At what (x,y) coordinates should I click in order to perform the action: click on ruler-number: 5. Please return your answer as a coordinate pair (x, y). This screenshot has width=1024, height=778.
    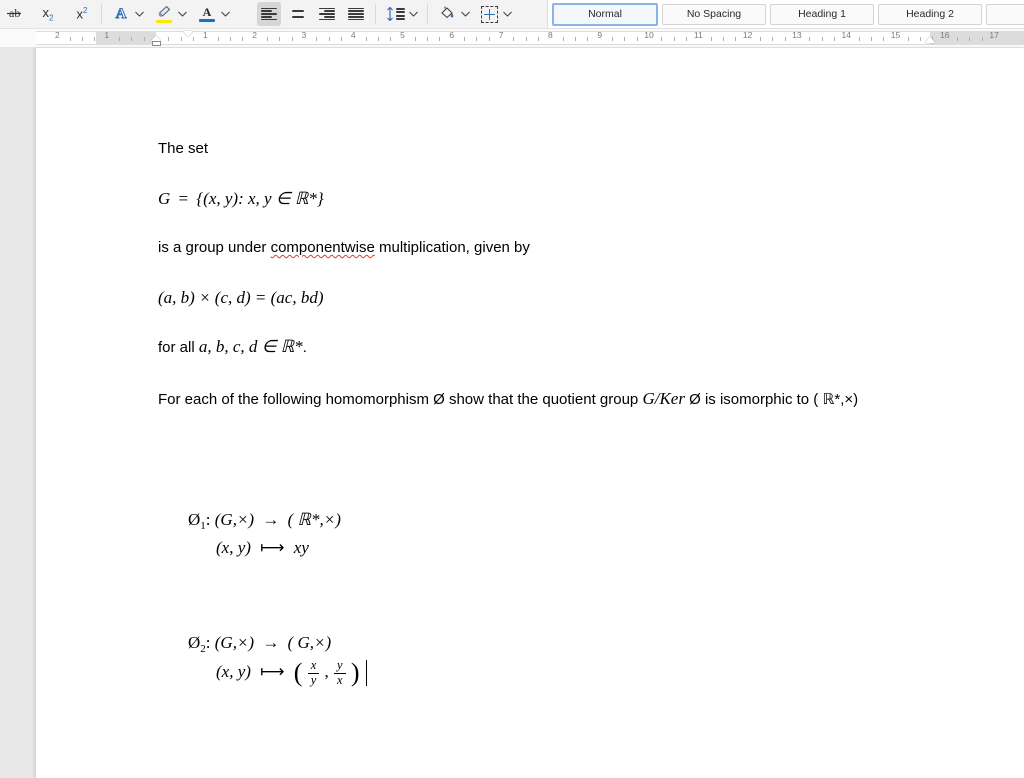
    Looking at the image, I should click on (402, 35).